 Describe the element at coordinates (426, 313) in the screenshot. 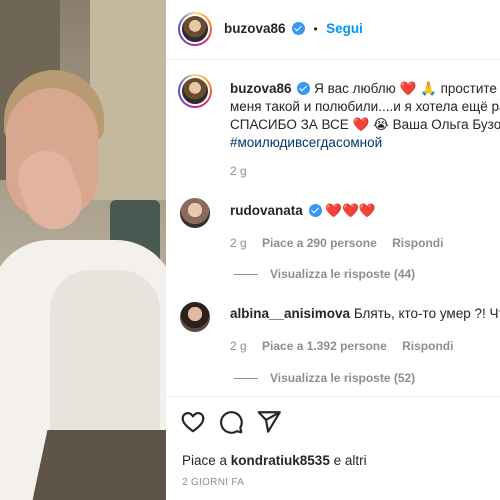

I see `comment-text: Блять, кто-то умер ?! Что` at that location.